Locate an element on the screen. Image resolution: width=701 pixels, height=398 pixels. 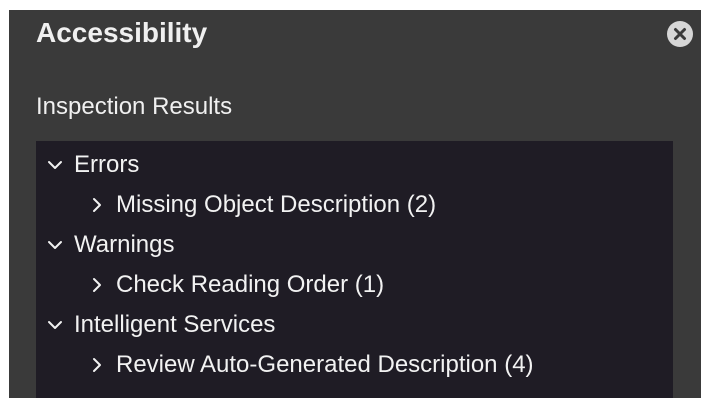
tree-item-review-auto-generated-description: Review Auto-Generated Description (4) is located at coordinates (311, 365).